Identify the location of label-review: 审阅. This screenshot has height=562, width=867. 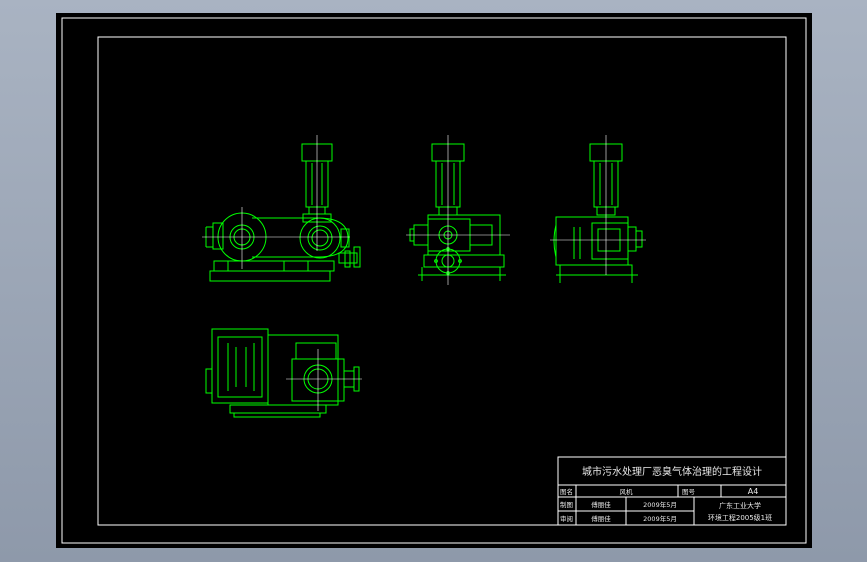
(566, 518).